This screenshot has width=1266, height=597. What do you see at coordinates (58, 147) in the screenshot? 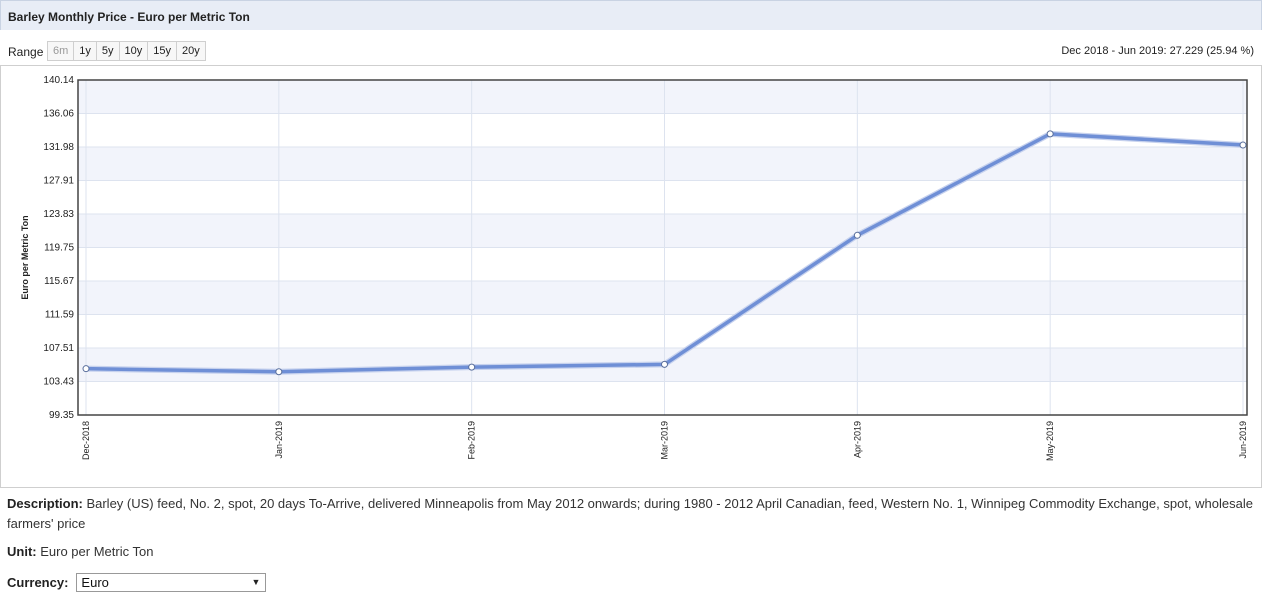
I see `y-tick-label: 131.98` at bounding box center [58, 147].